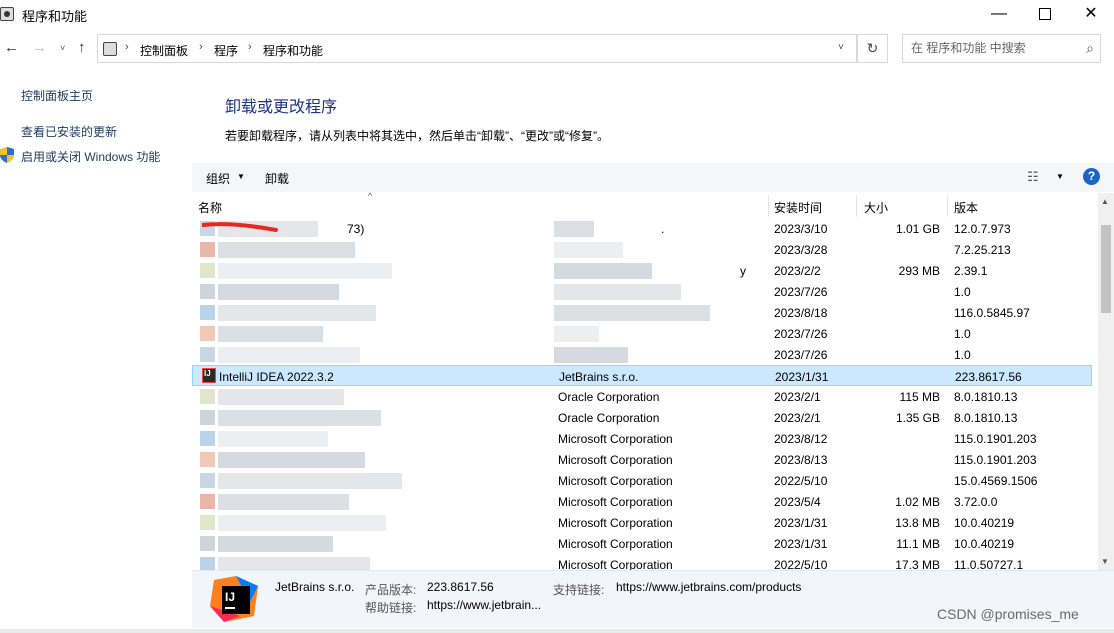 Image resolution: width=1114 pixels, height=633 pixels. Describe the element at coordinates (218, 178) in the screenshot. I see `organize-button: 组织` at that location.